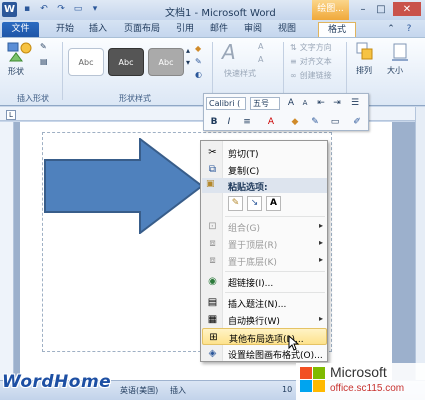  Describe the element at coordinates (9, 9) in the screenshot. I see `word-icon: W` at that location.